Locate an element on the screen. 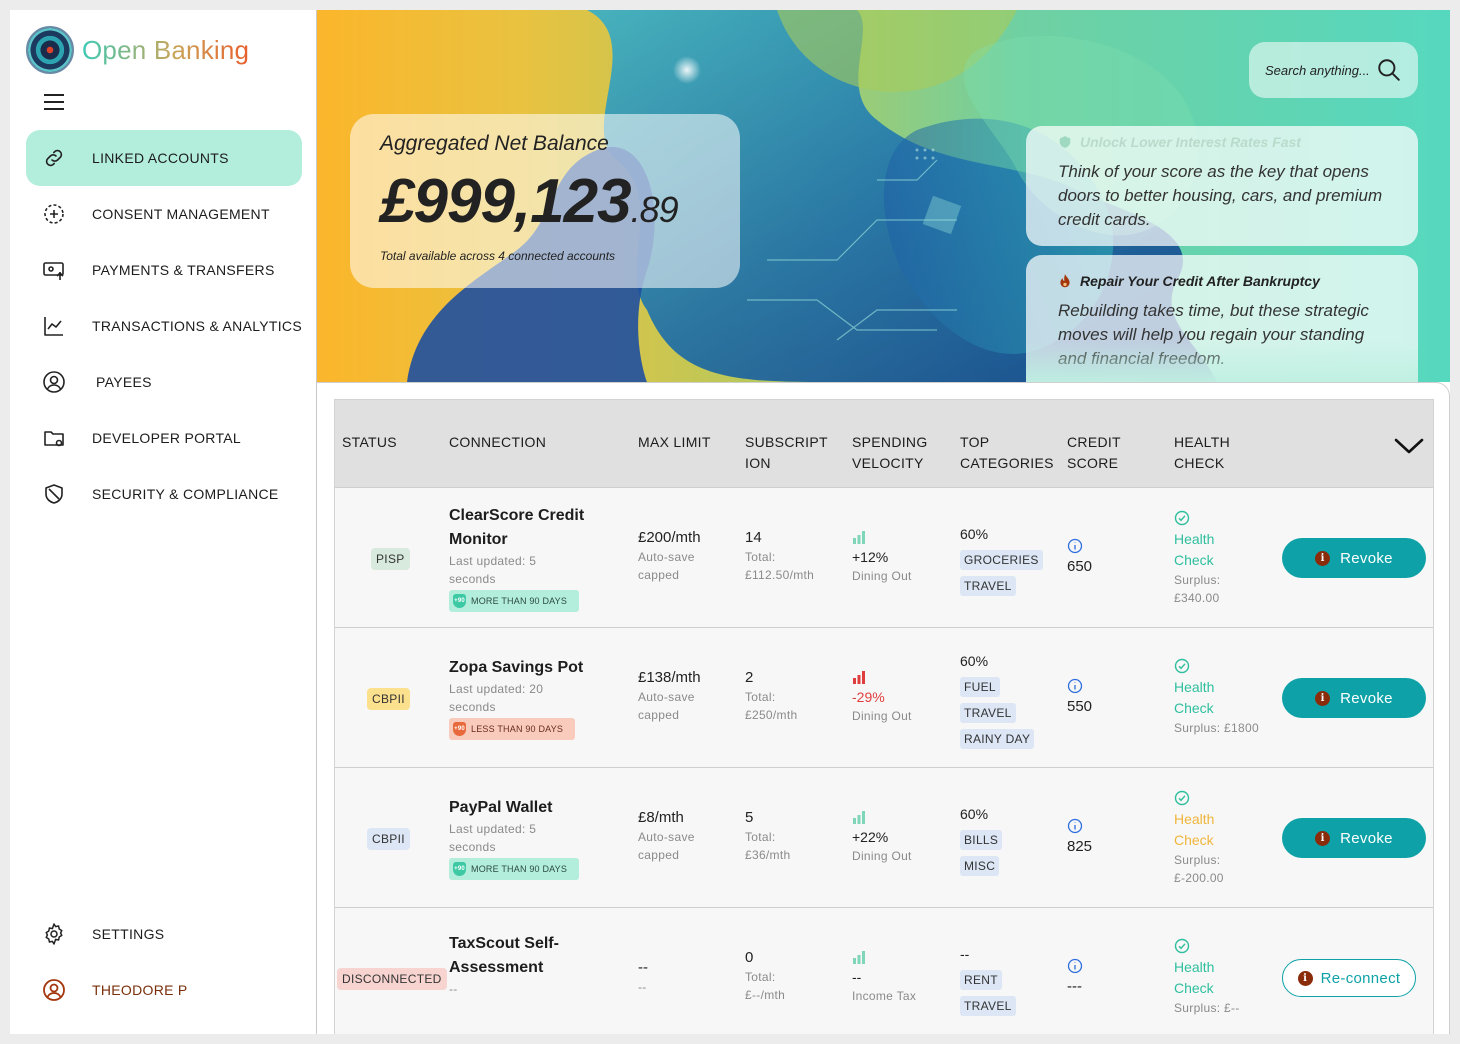 The image size is (1460, 1044). chevron-down-icon is located at coordinates (1409, 446).